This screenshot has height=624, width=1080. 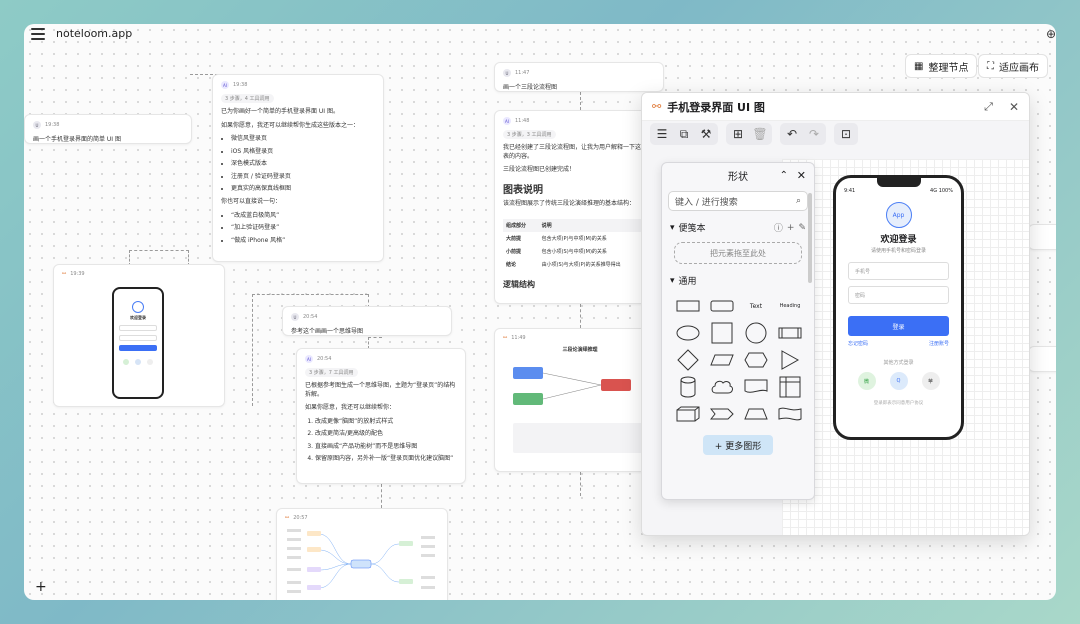 What do you see at coordinates (792, 134) in the screenshot?
I see `undo-icon: ↶` at bounding box center [792, 134].